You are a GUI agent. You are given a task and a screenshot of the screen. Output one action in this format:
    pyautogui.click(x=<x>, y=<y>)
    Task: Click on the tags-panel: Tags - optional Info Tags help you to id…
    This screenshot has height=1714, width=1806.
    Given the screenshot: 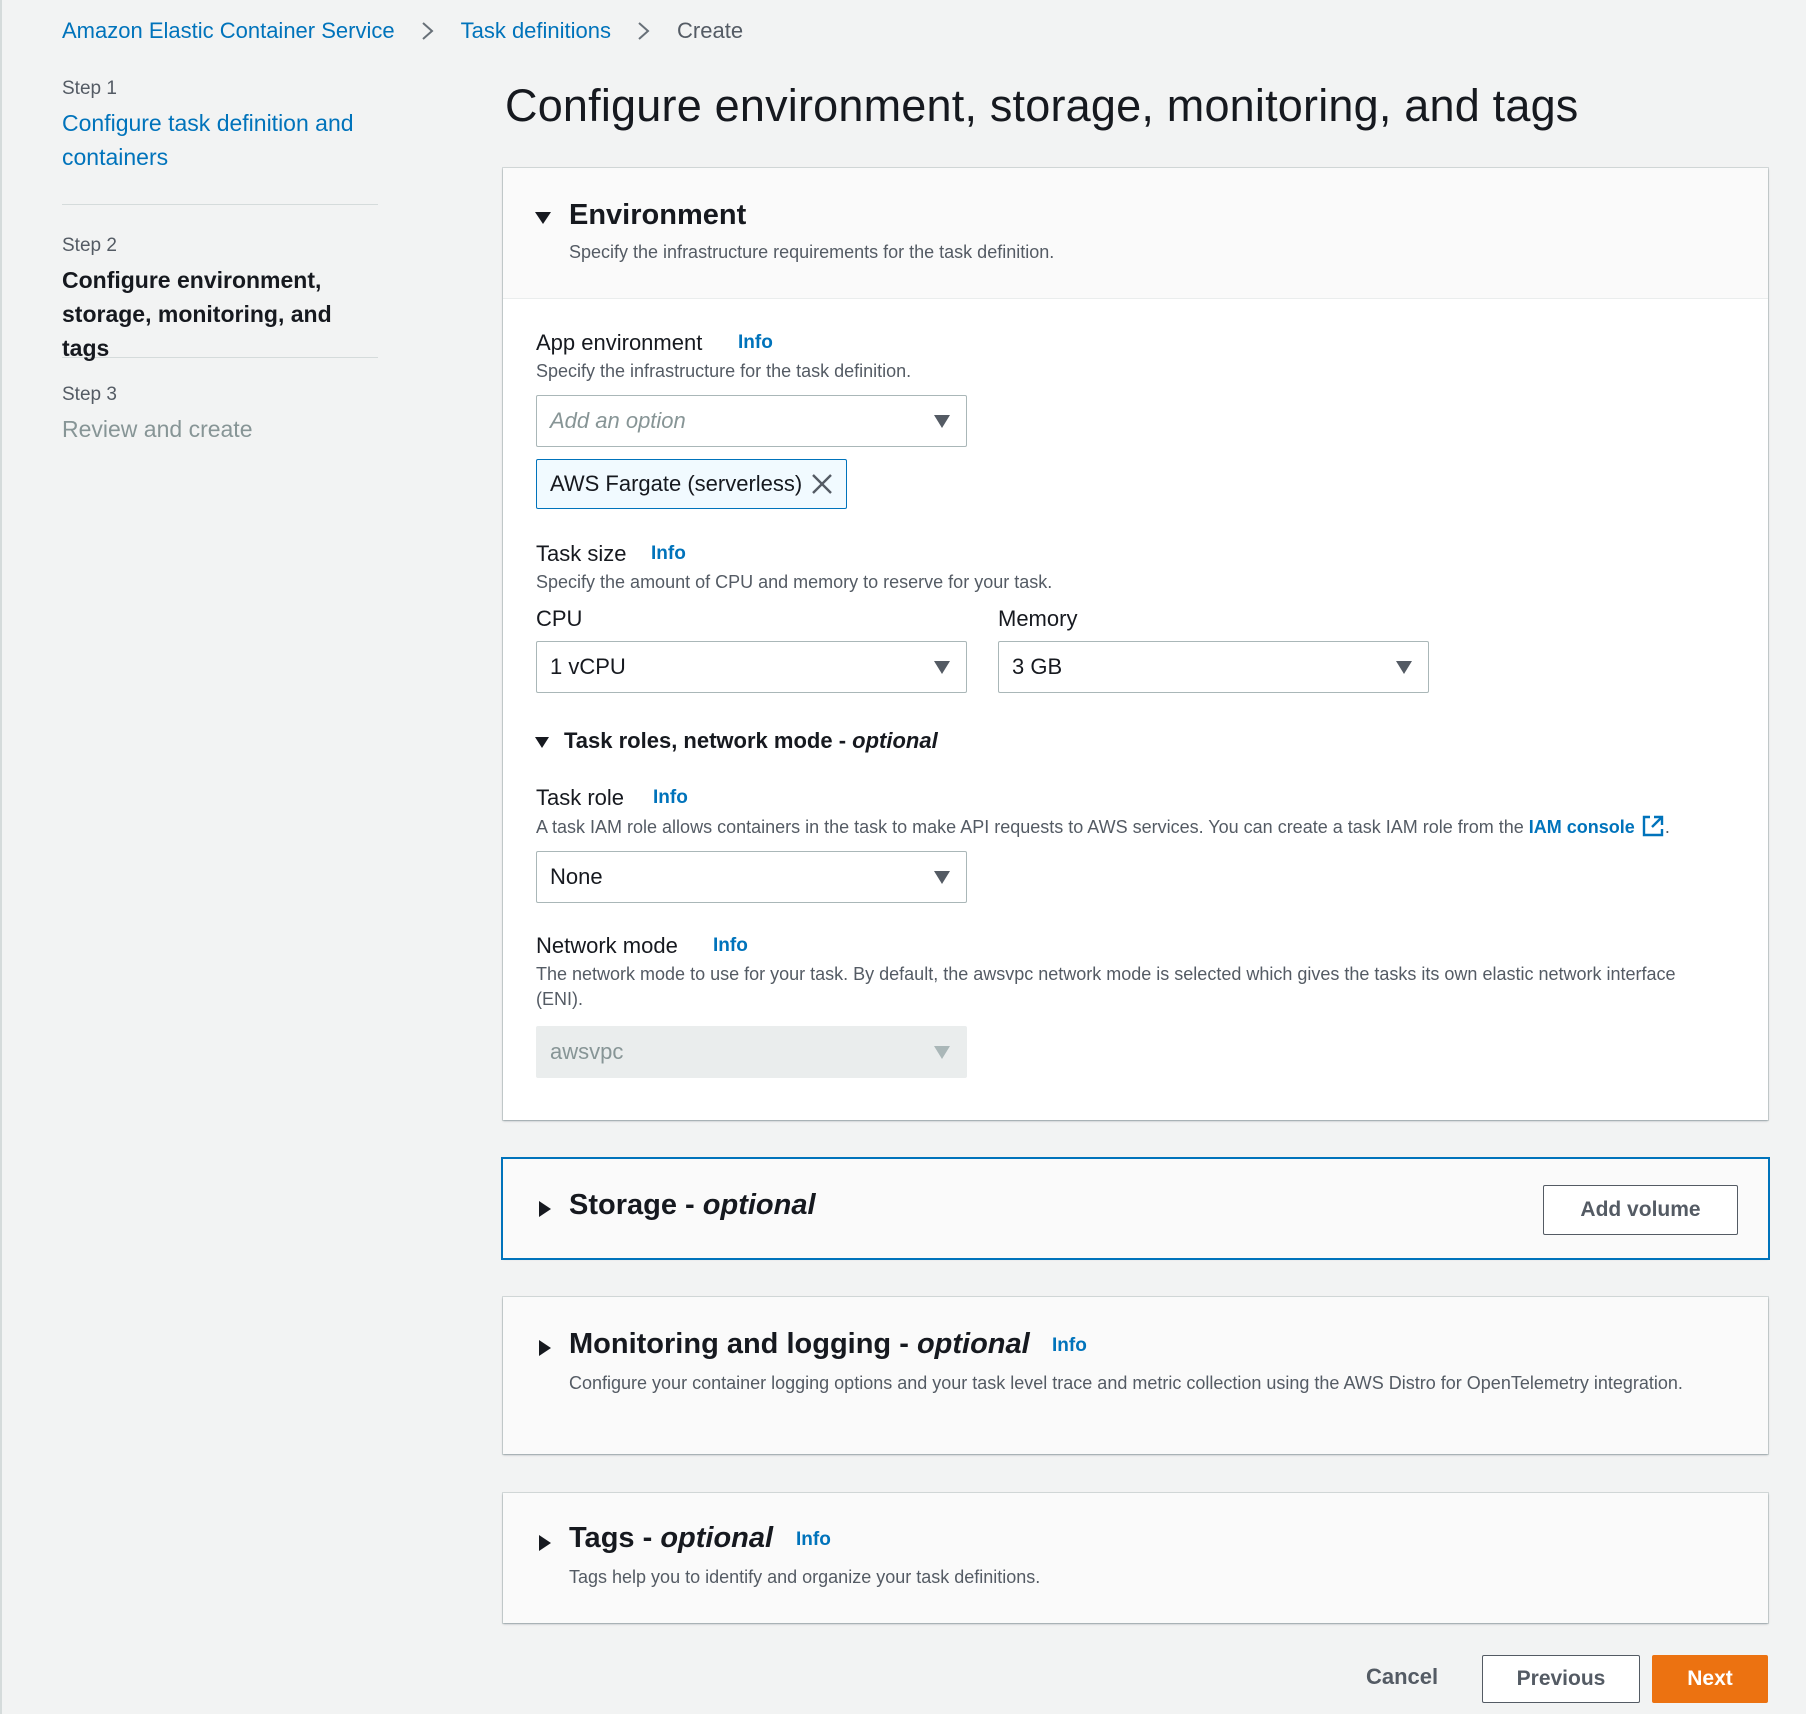 What is the action you would take?
    pyautogui.click(x=1135, y=1558)
    